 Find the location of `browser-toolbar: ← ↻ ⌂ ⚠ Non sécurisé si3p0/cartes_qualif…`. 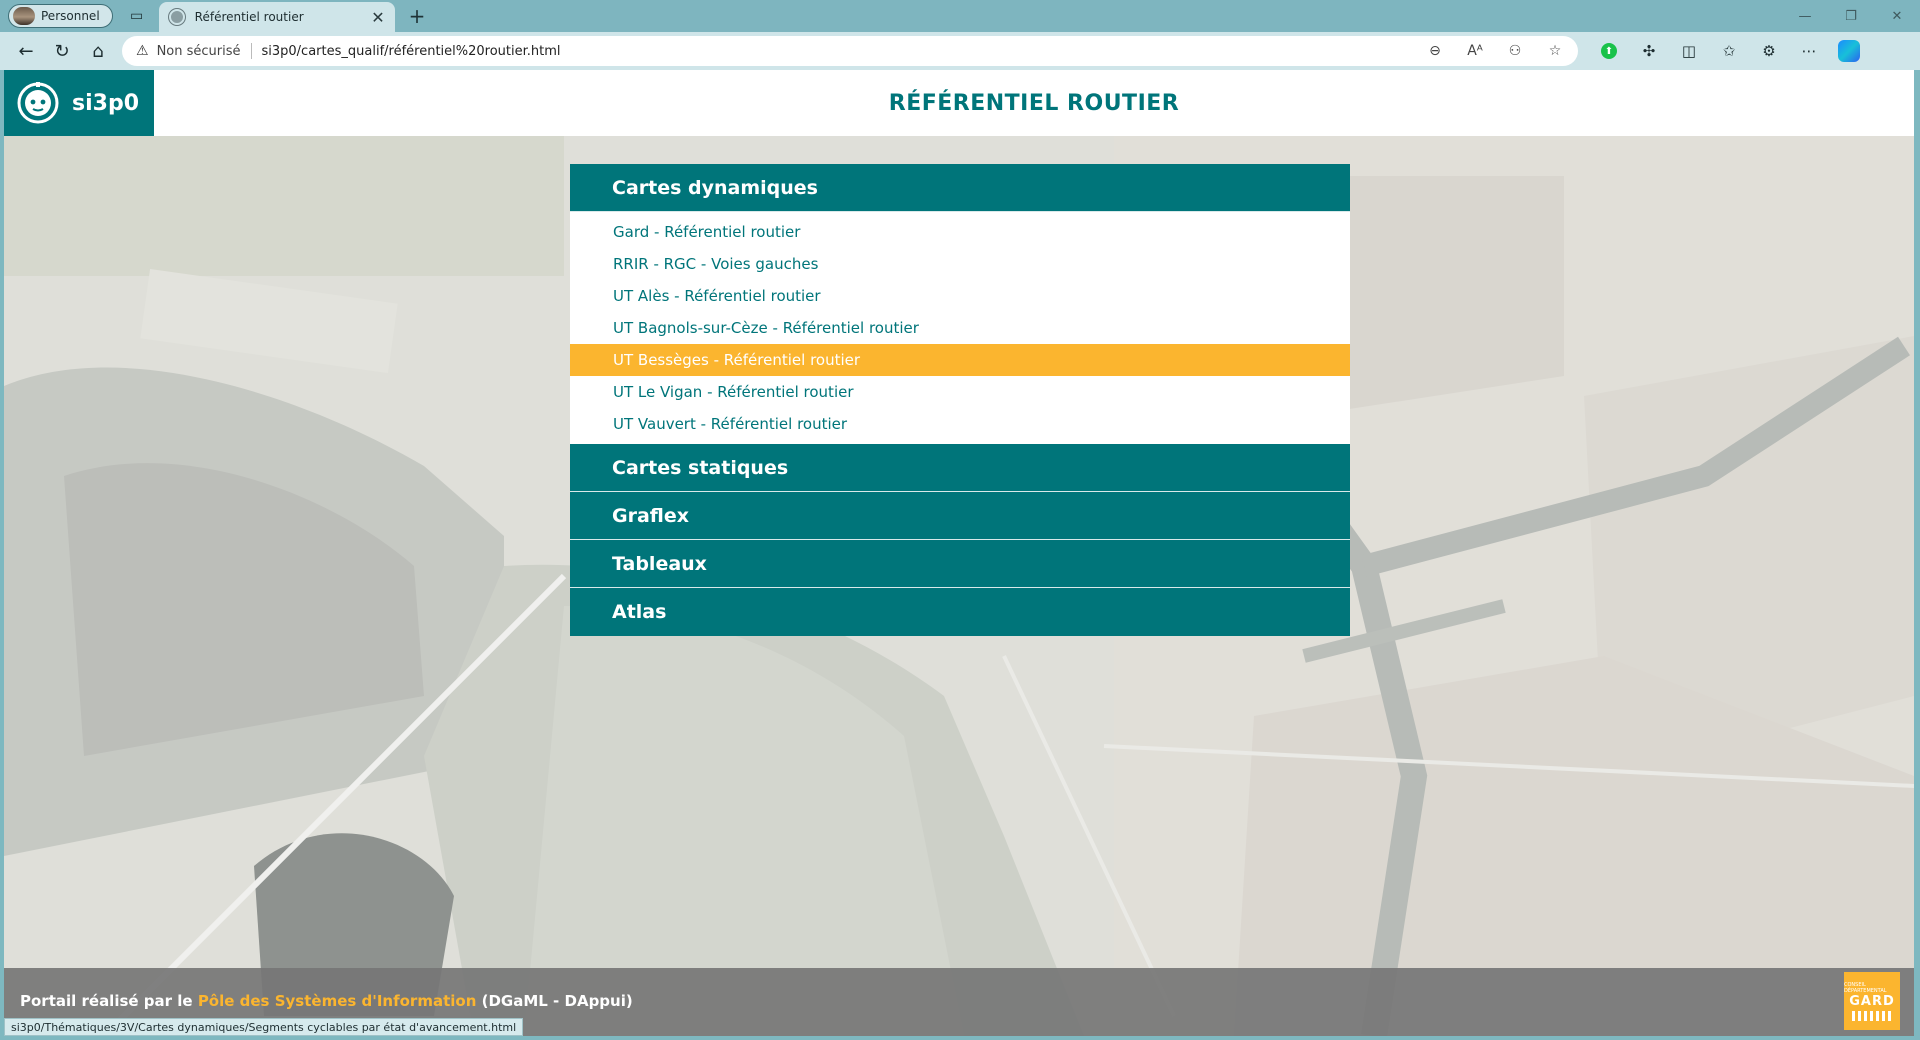

browser-toolbar: ← ↻ ⌂ ⚠ Non sécurisé si3p0/cartes_qualif… is located at coordinates (960, 51).